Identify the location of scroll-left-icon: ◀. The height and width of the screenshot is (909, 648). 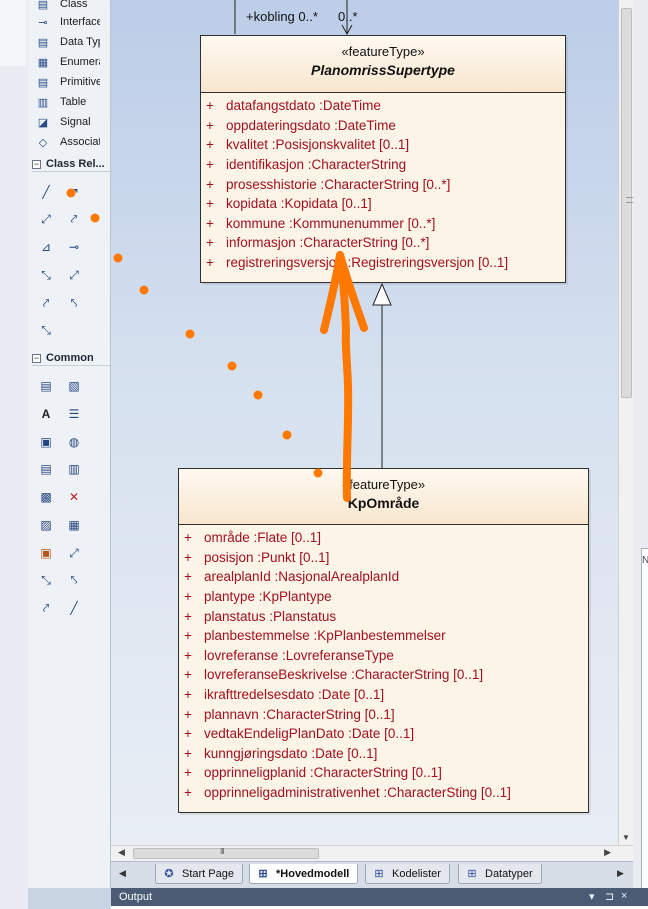
(121, 852).